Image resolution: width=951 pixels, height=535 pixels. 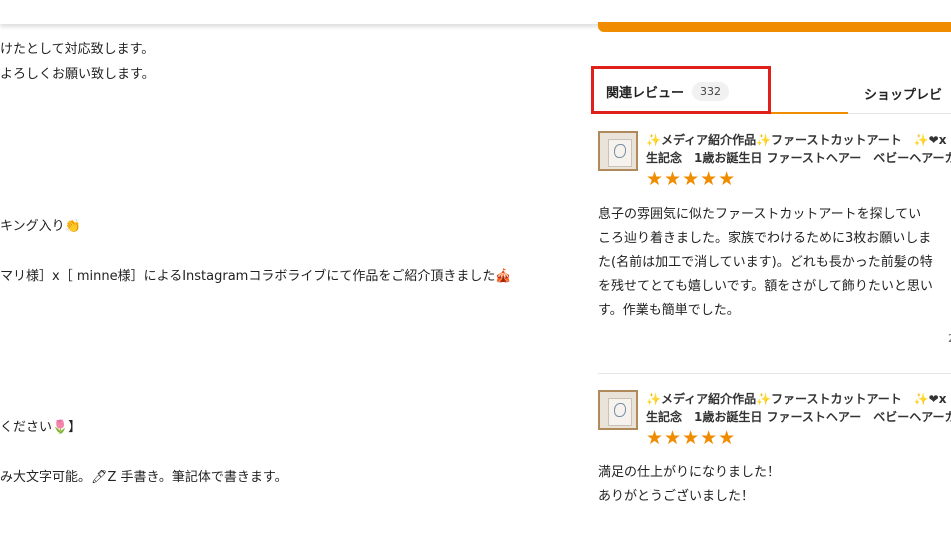 What do you see at coordinates (774, 27) in the screenshot?
I see `purchase-button-edge` at bounding box center [774, 27].